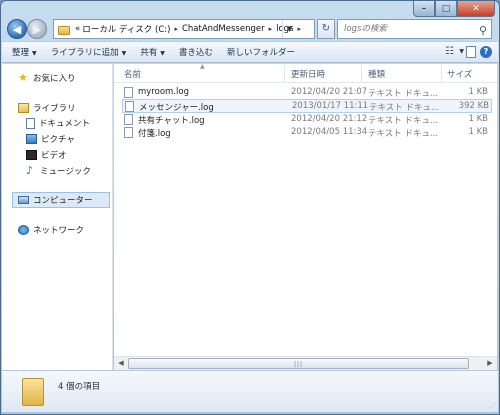  I want to click on music-icon: ♪, so click(30, 170).